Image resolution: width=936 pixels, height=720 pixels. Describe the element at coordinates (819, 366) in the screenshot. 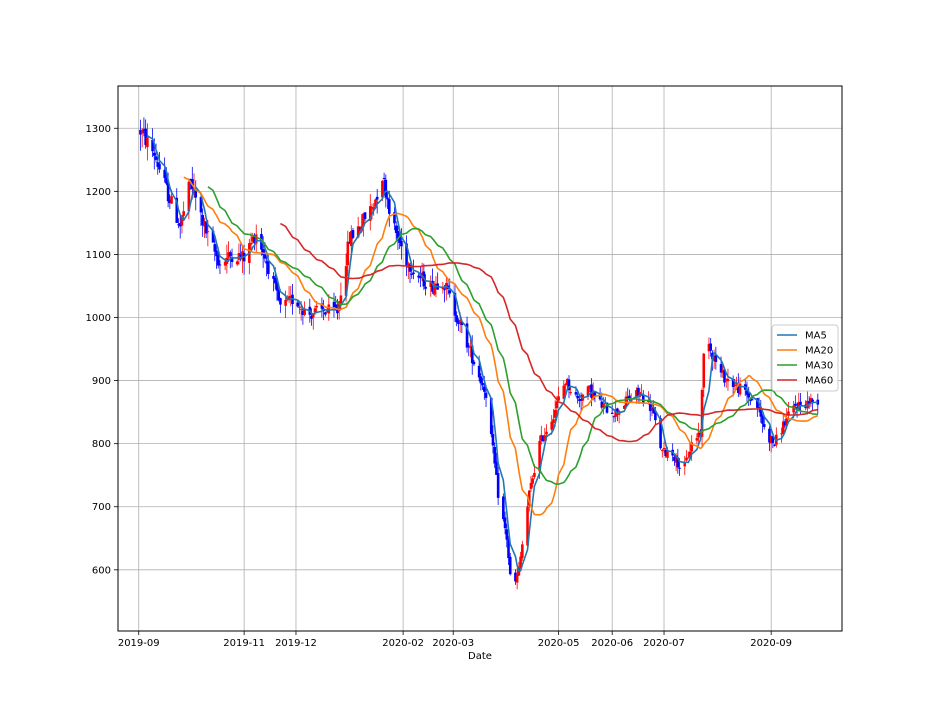

I see `legend-label: MA30` at that location.